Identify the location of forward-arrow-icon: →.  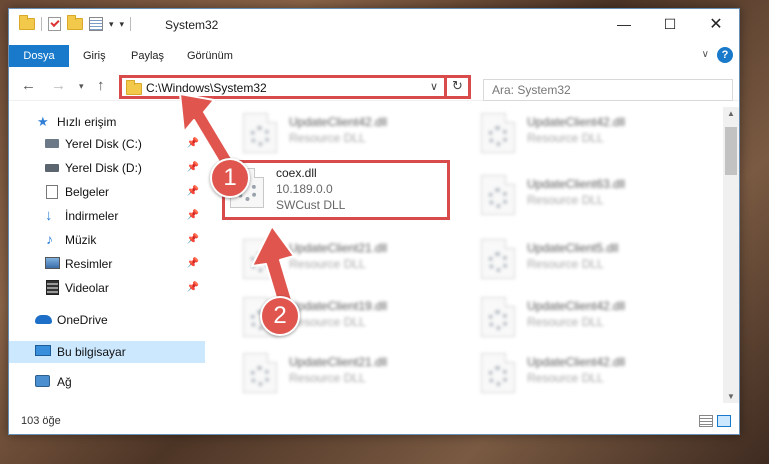
(58, 85).